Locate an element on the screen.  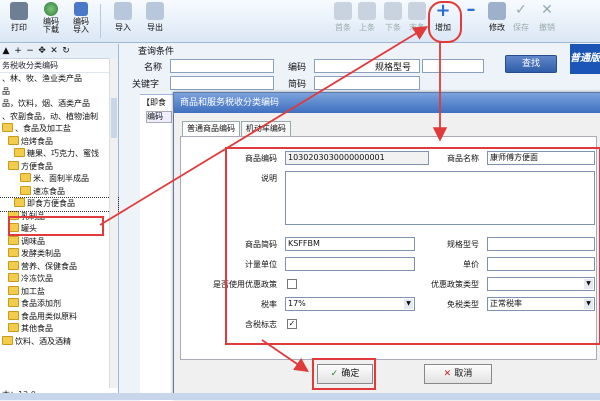
bottom-strip is located at coordinates (300, 396).